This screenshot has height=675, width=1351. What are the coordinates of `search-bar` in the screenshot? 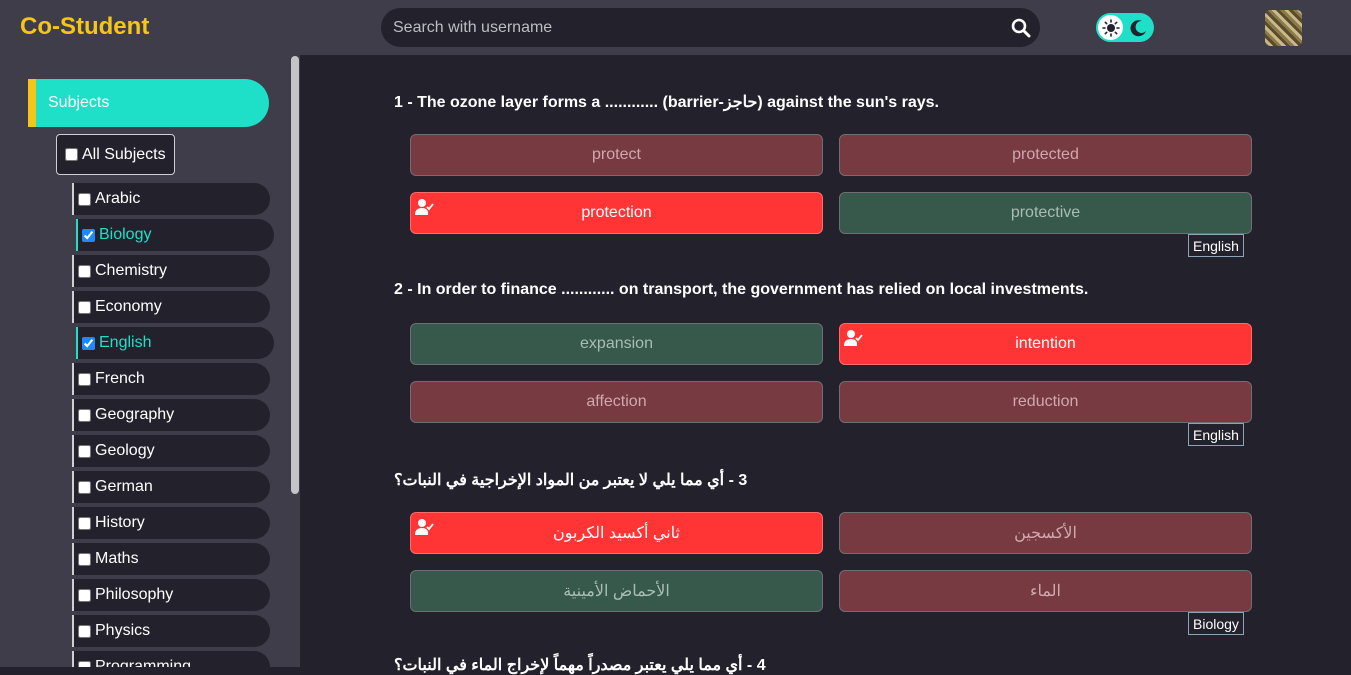 It's located at (710, 27).